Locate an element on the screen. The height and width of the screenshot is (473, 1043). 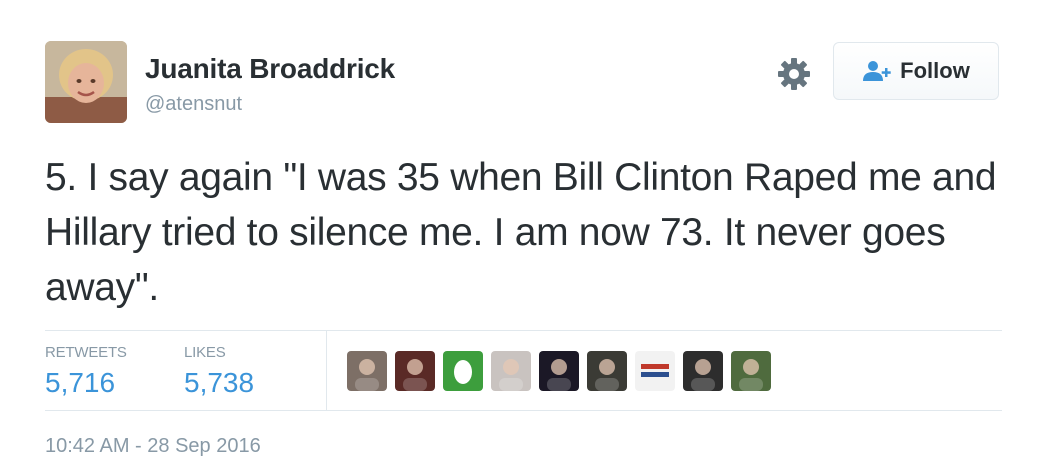
author-avatar is located at coordinates (86, 82).